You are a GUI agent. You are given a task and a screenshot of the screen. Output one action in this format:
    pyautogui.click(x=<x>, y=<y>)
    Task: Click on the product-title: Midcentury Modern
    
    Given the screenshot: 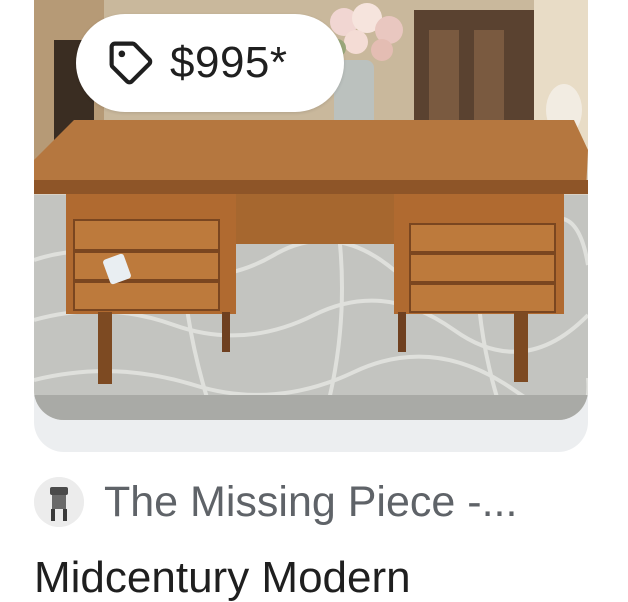 What is the action you would take?
    pyautogui.click(x=222, y=578)
    